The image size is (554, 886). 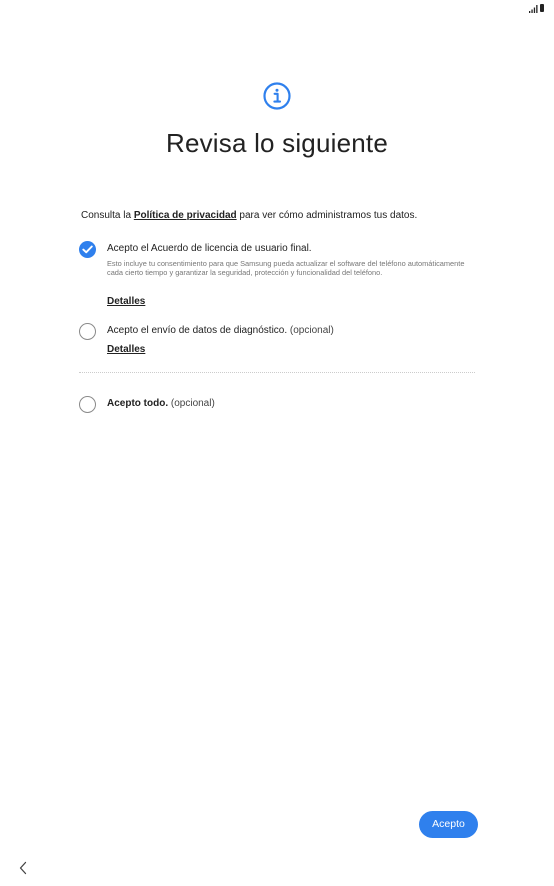 What do you see at coordinates (126, 349) in the screenshot?
I see `diagnostic-details-link: Detalles` at bounding box center [126, 349].